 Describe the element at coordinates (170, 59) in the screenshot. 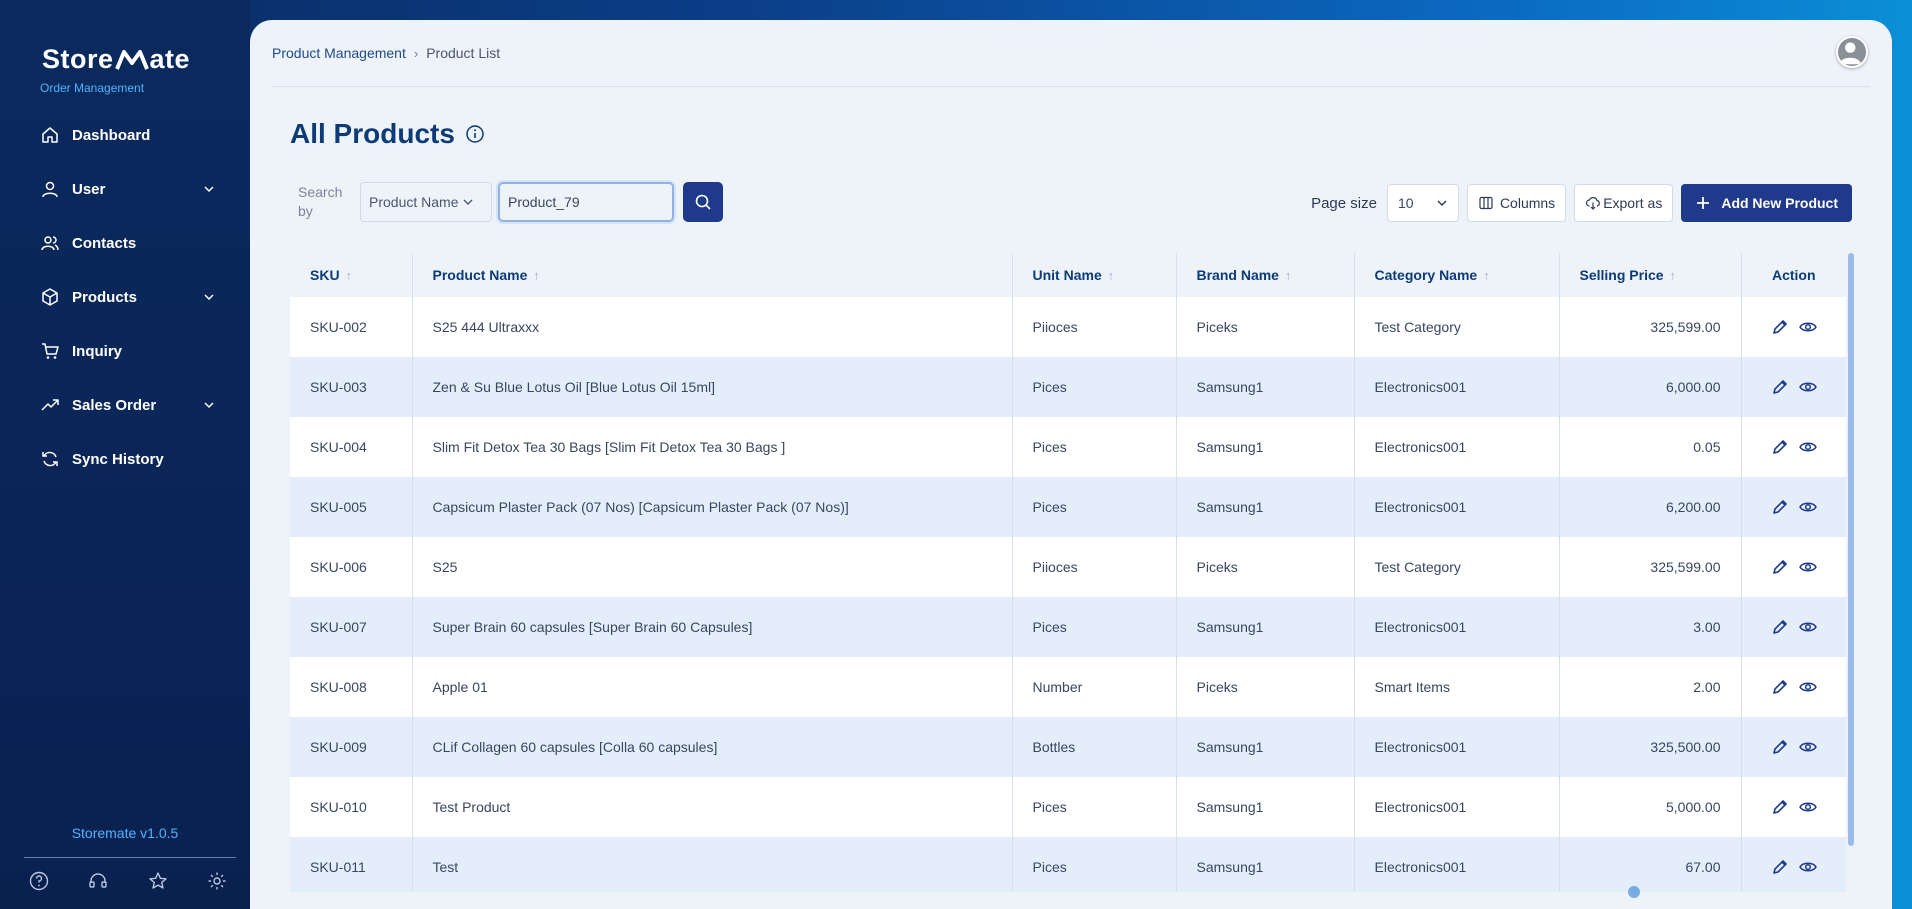

I see `brand-name-right: ate` at that location.